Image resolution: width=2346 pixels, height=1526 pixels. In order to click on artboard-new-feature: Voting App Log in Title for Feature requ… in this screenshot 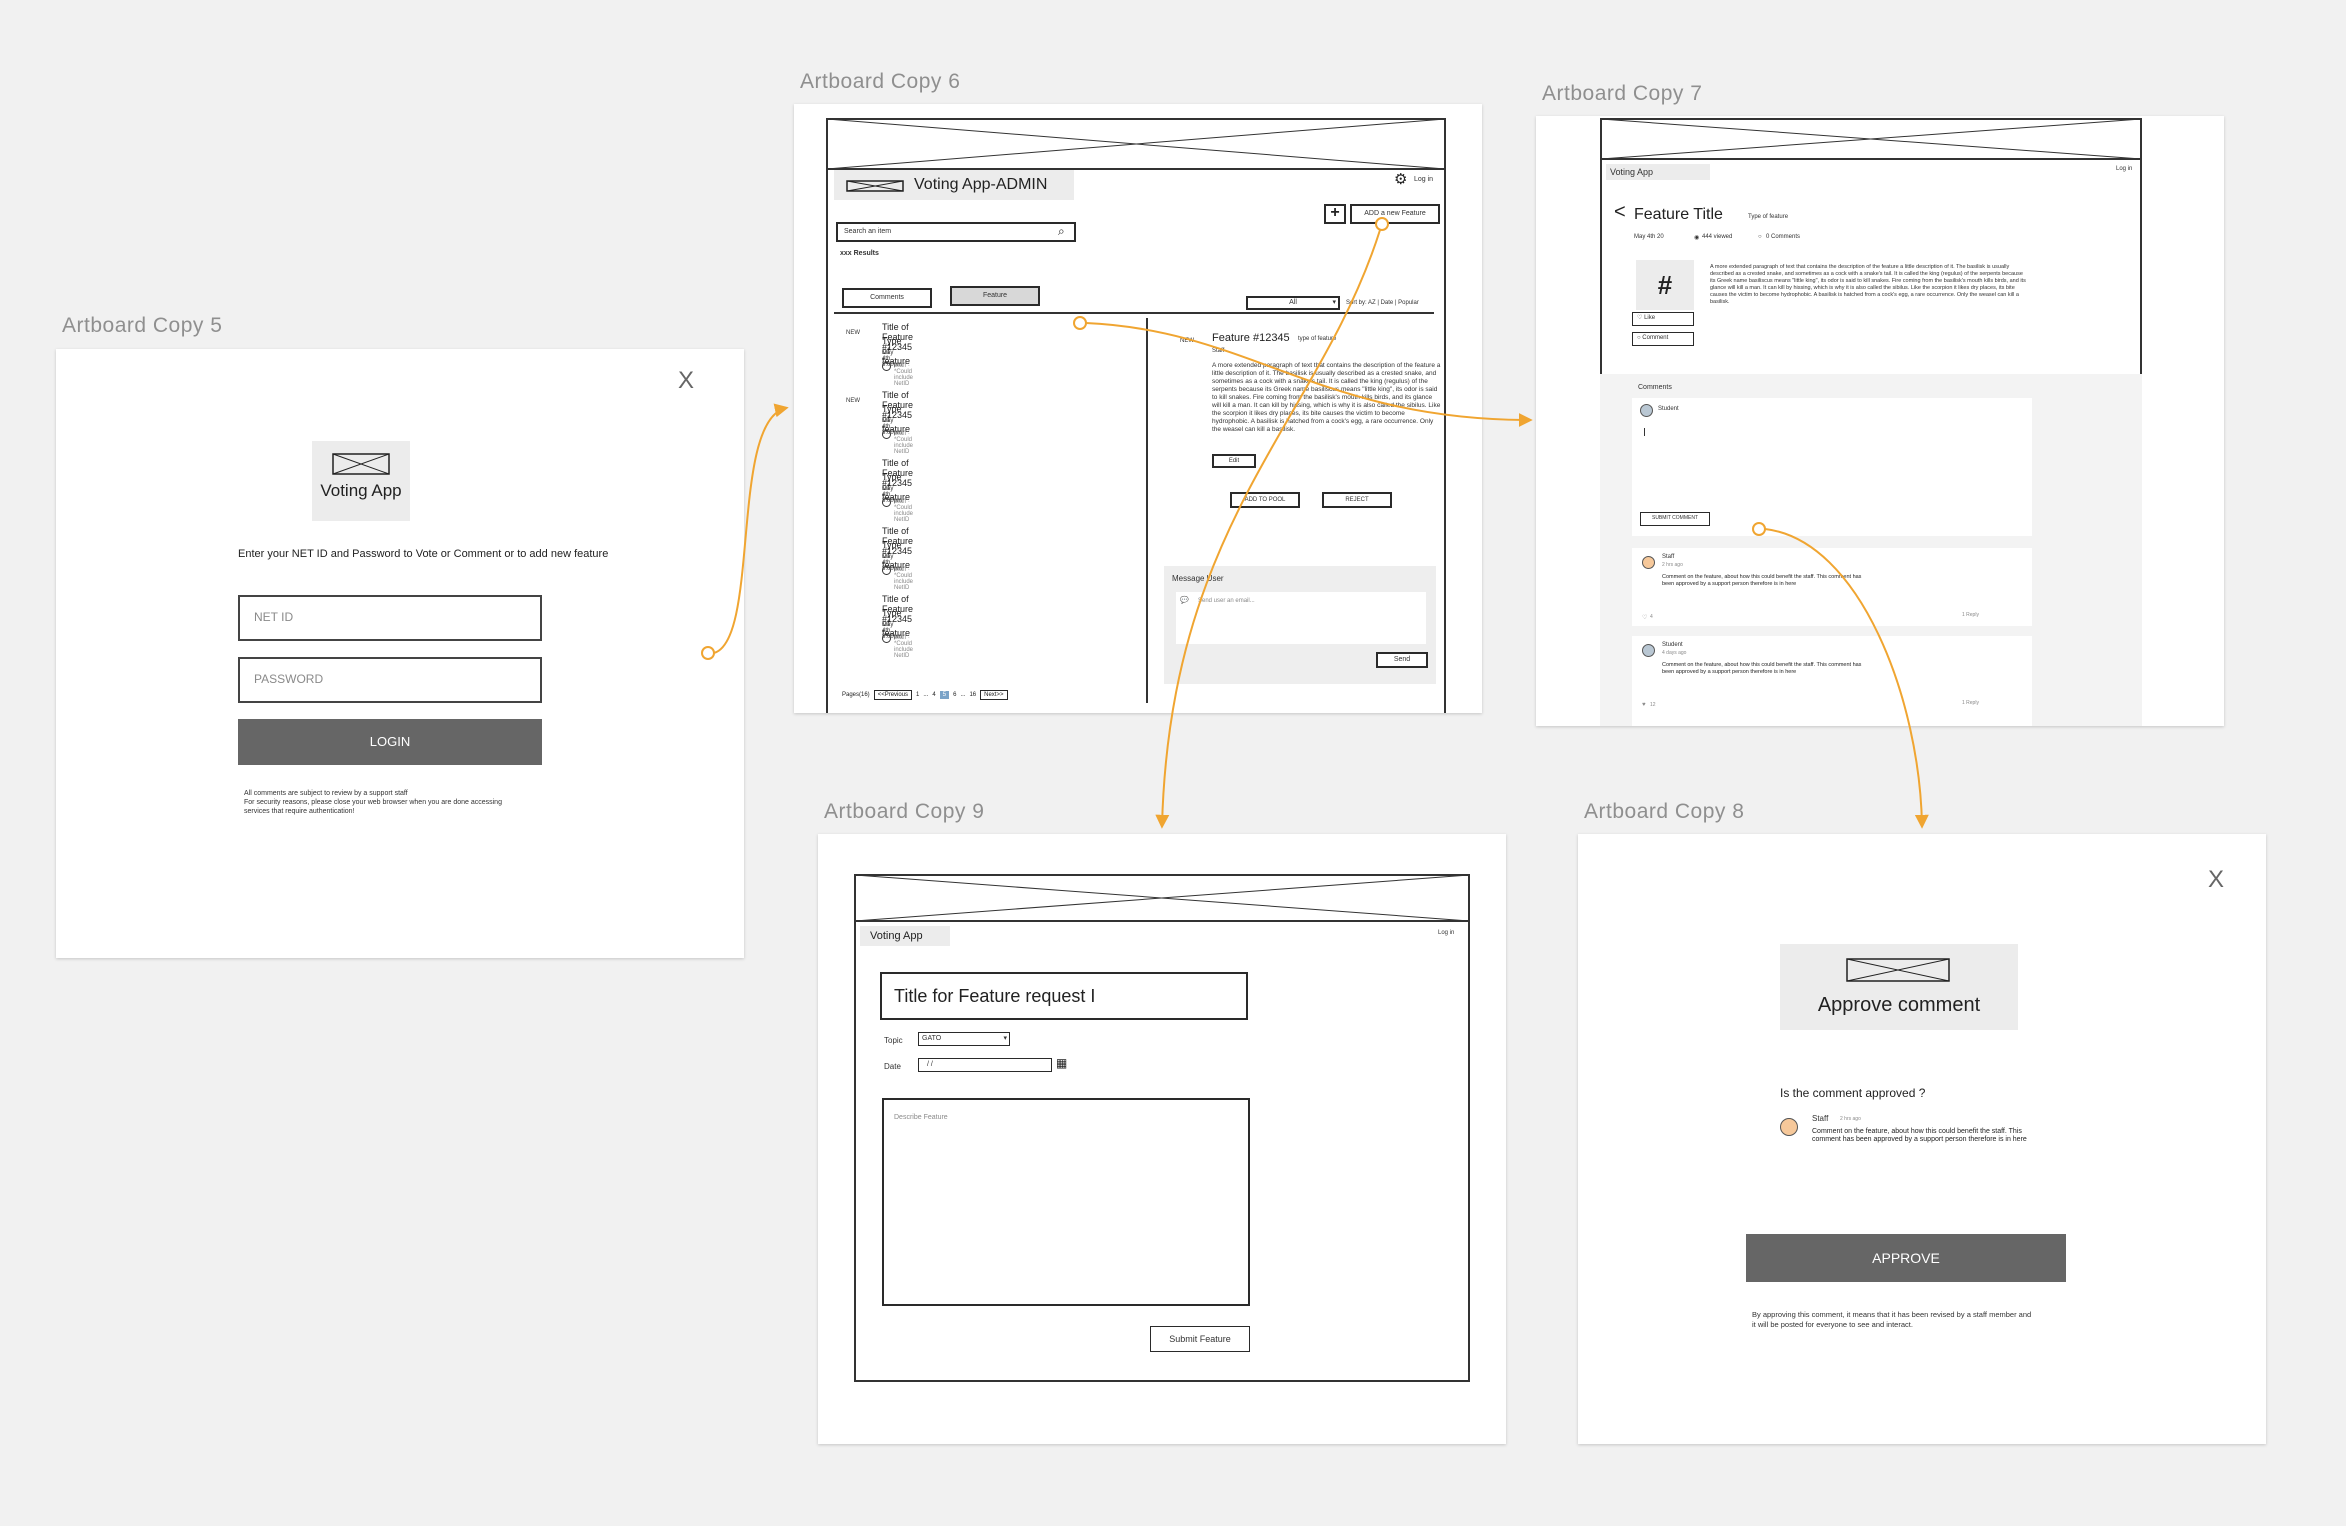, I will do `click(1162, 1139)`.